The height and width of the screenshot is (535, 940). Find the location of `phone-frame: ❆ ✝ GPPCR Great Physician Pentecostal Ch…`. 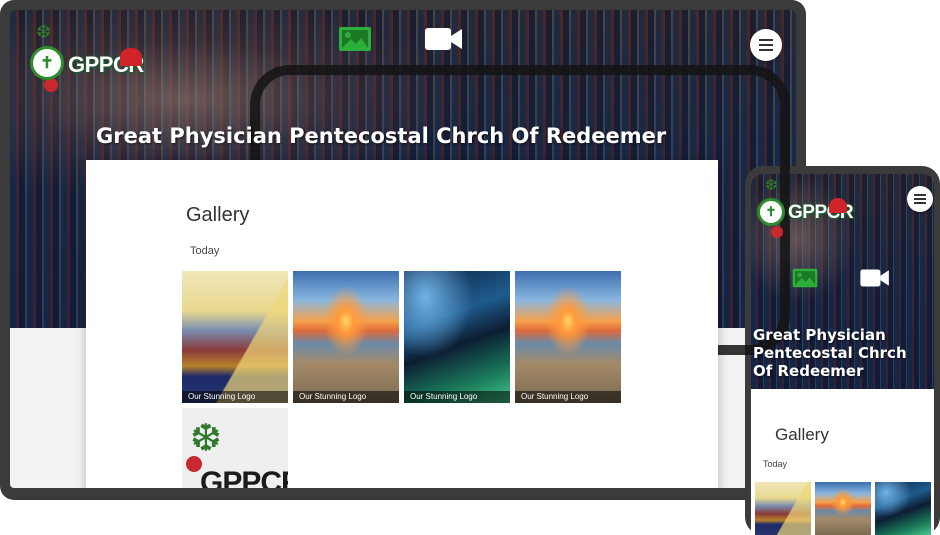

phone-frame: ❆ ✝ GPPCR Great Physician Pentecostal Ch… is located at coordinates (842, 350).